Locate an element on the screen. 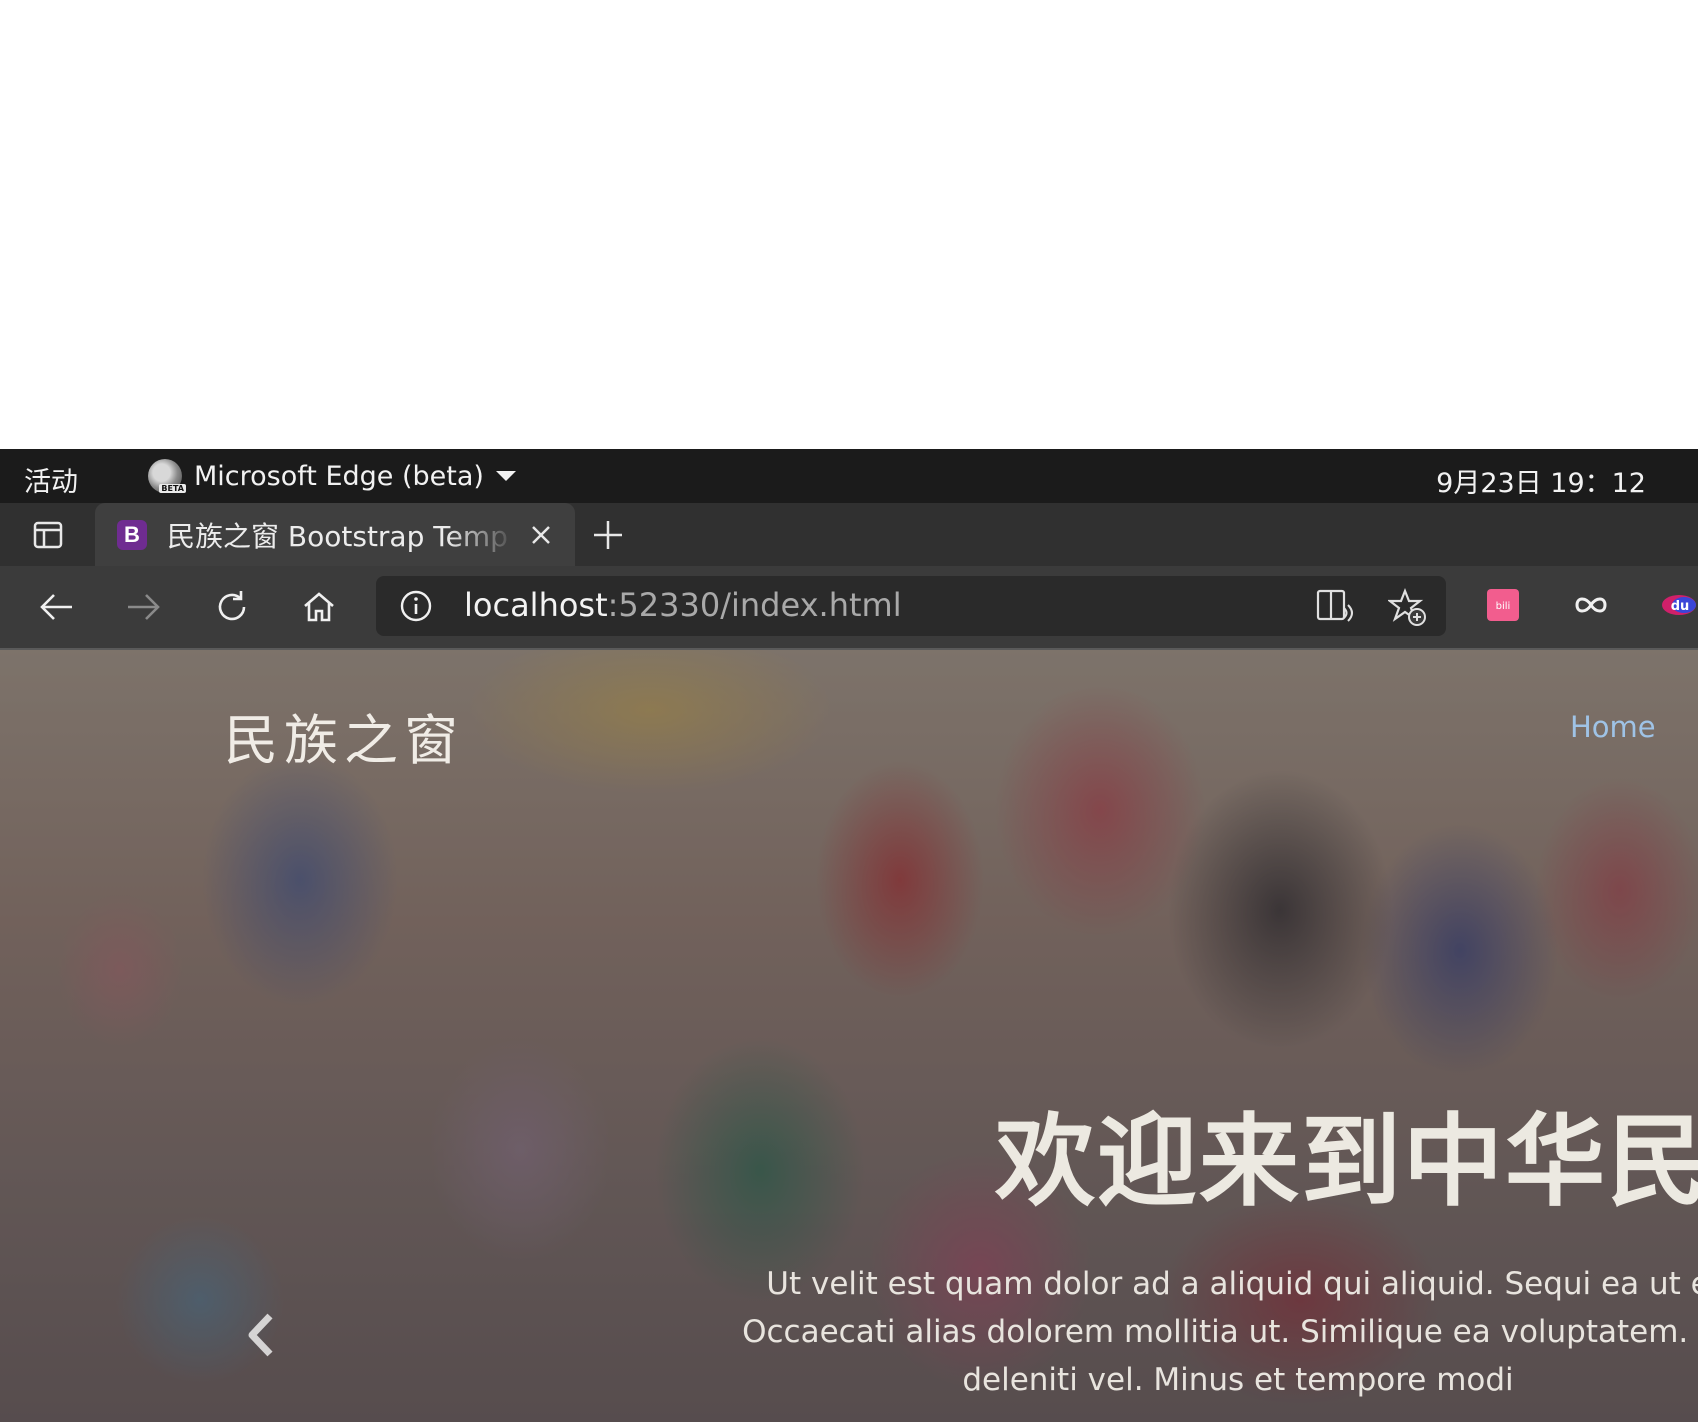 This screenshot has width=1698, height=1422. back-button is located at coordinates (57, 607).